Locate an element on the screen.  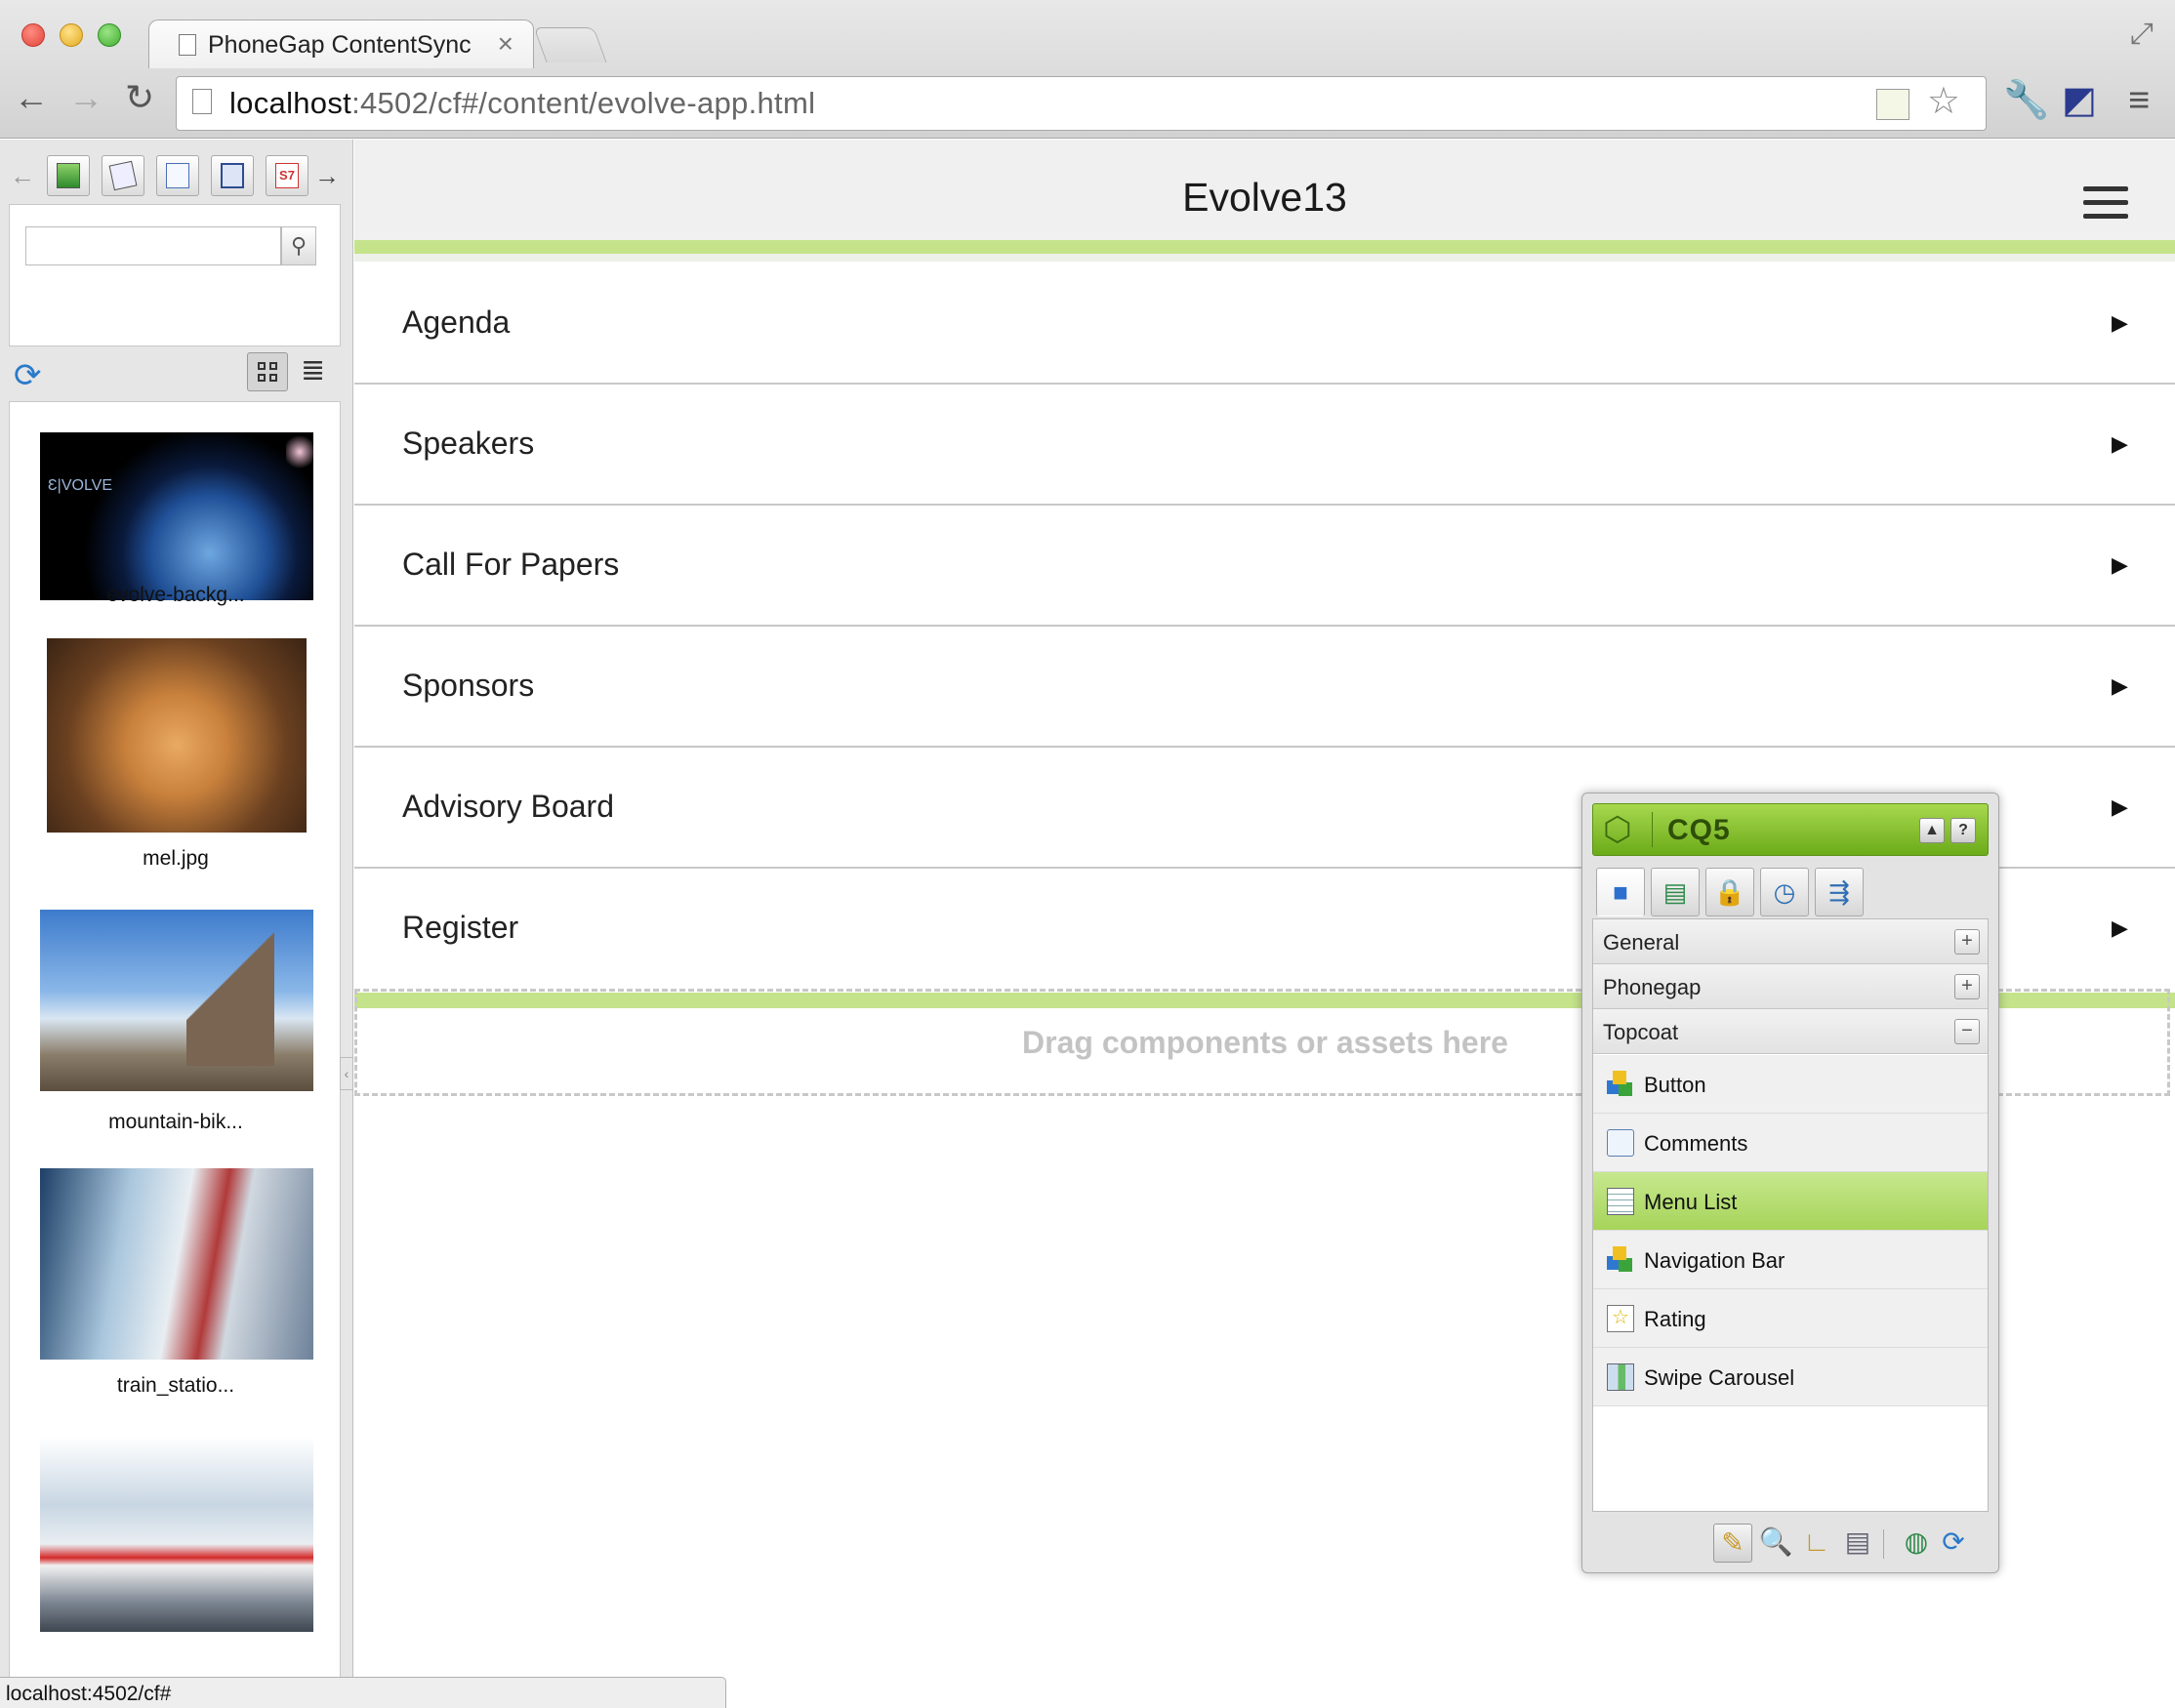
help-button: ? is located at coordinates (1963, 830).